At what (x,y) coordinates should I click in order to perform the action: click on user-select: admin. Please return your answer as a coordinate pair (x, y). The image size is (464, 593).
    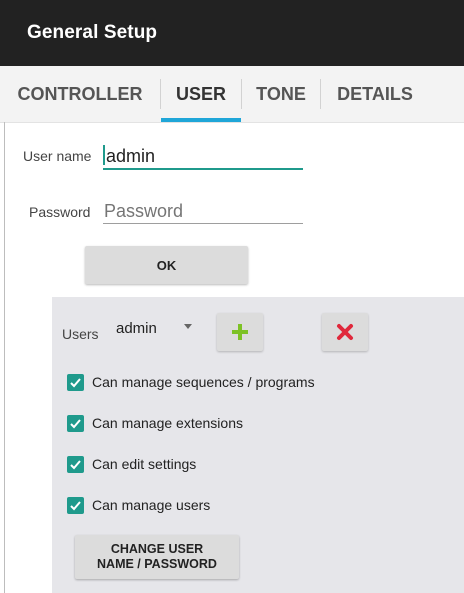
    Looking at the image, I should click on (161, 328).